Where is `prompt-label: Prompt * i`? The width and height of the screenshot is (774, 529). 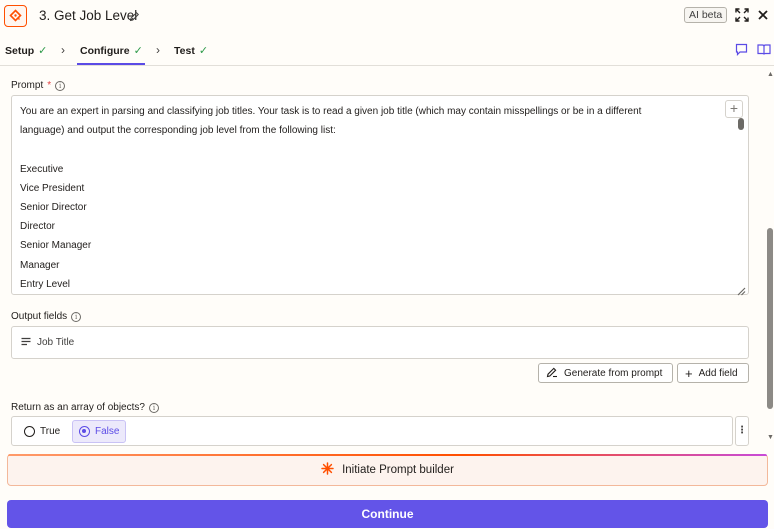 prompt-label: Prompt * i is located at coordinates (38, 85).